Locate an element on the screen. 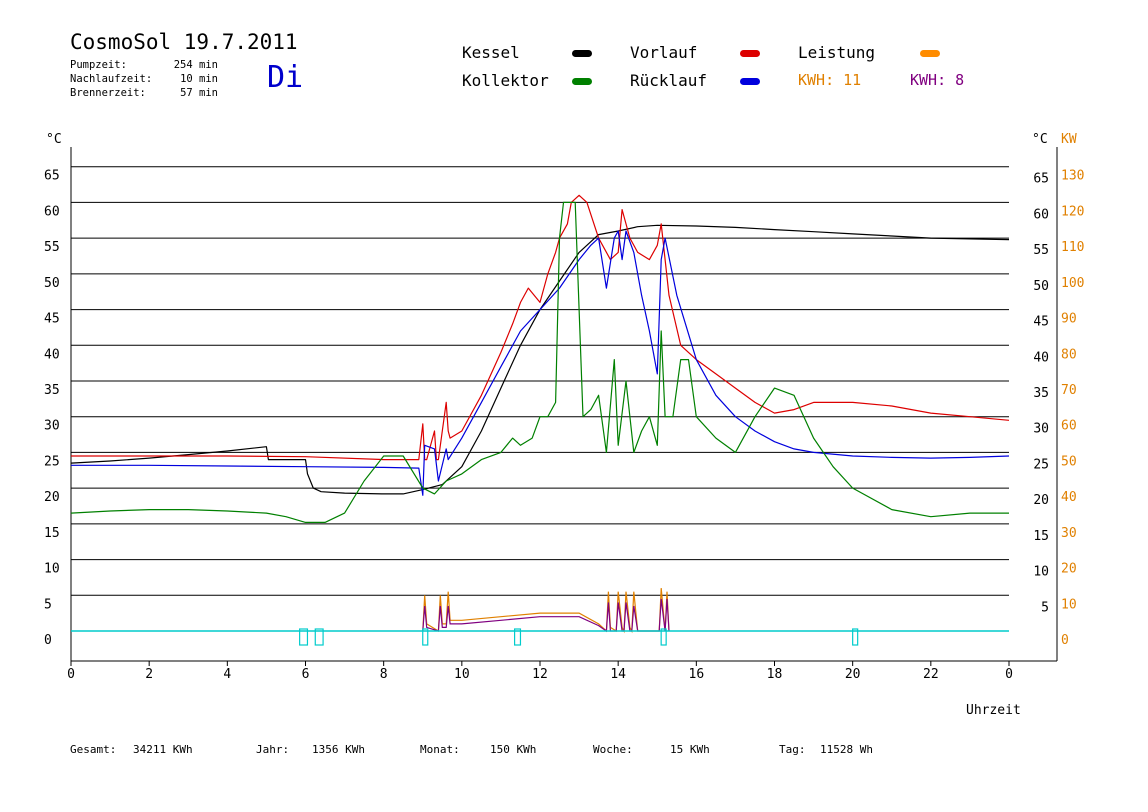 The width and height of the screenshot is (1148, 812). left-tick-label-10: 10 is located at coordinates (52, 569).